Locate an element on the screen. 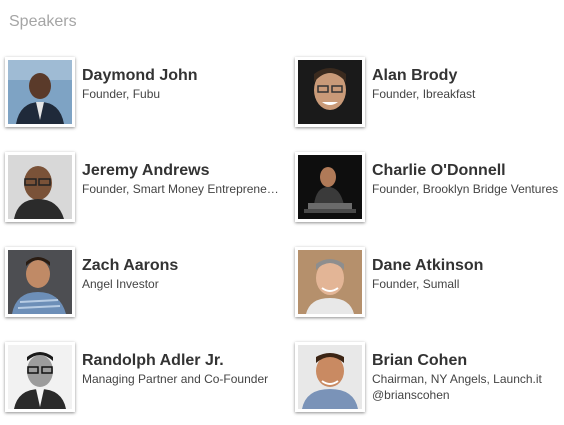 The height and width of the screenshot is (425, 564). speaker-title: Founder, Brooklyn Bridge Ventures is located at coordinates (465, 189).